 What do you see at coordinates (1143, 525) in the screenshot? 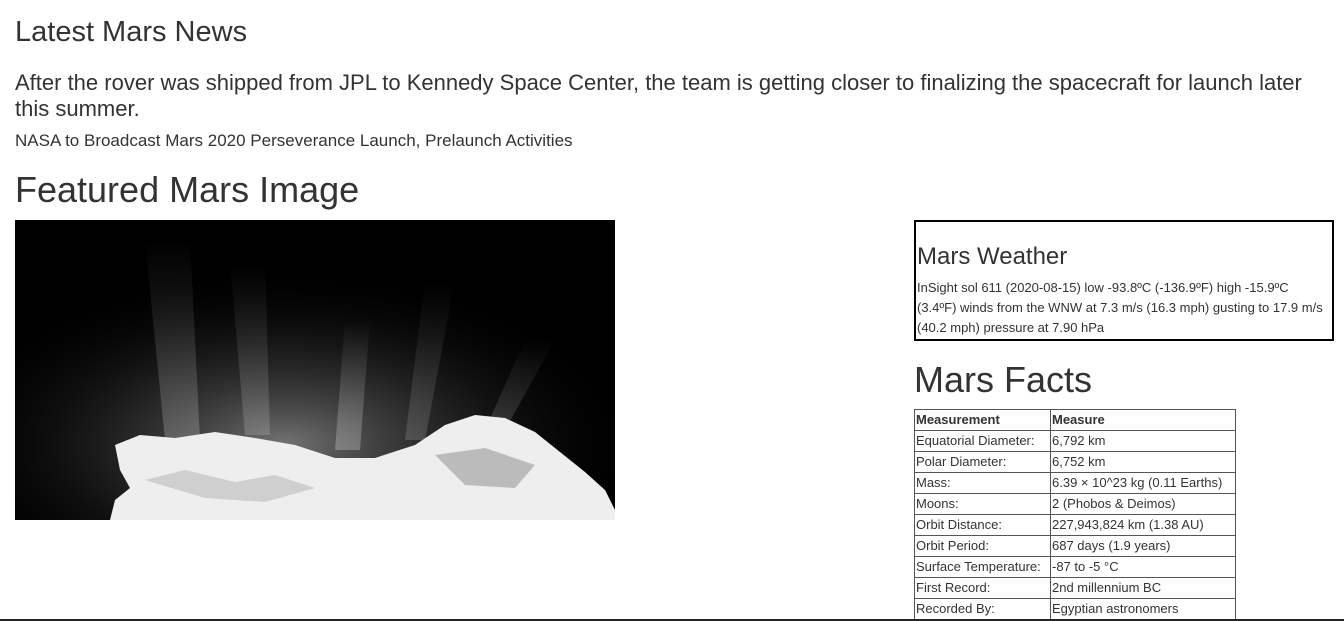
I see `fact-value: 227,943,824 km (1.38 AU)` at bounding box center [1143, 525].